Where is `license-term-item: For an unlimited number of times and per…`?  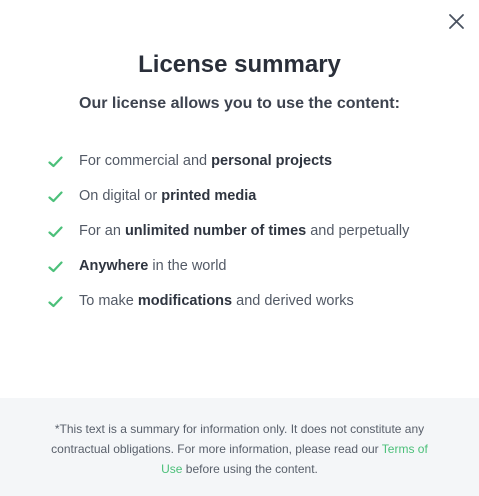
license-term-item: For an unlimited number of times and per… is located at coordinates (253, 231).